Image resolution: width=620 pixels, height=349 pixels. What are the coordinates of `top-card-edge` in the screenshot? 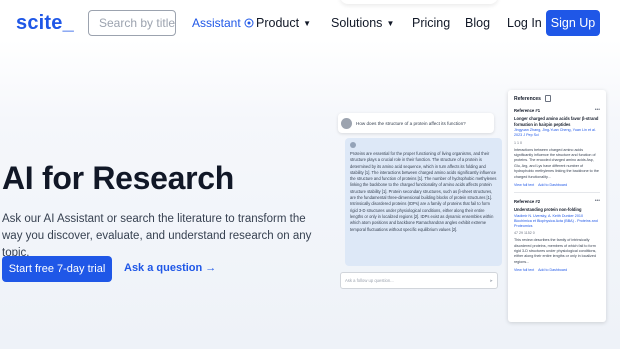 It's located at (419, 2).